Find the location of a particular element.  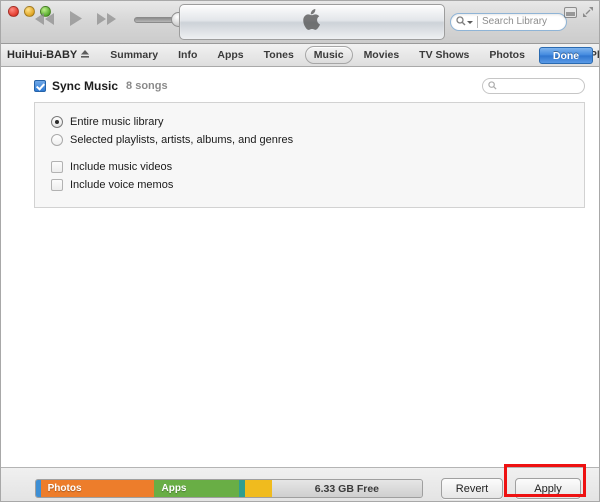

music-search-field is located at coordinates (533, 86).